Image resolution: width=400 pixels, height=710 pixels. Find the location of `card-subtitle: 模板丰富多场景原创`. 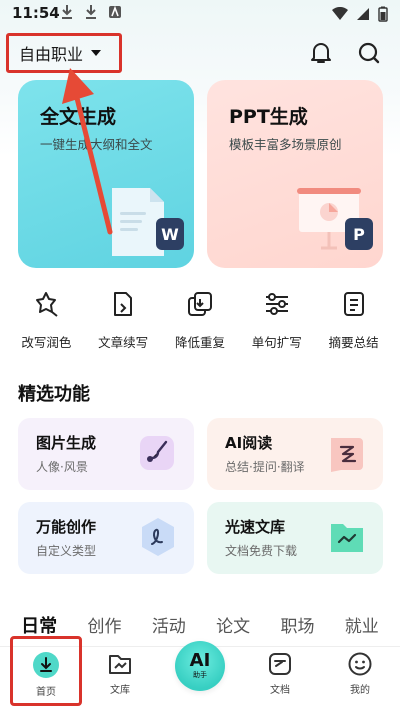

card-subtitle: 模板丰富多场景原创 is located at coordinates (285, 144).